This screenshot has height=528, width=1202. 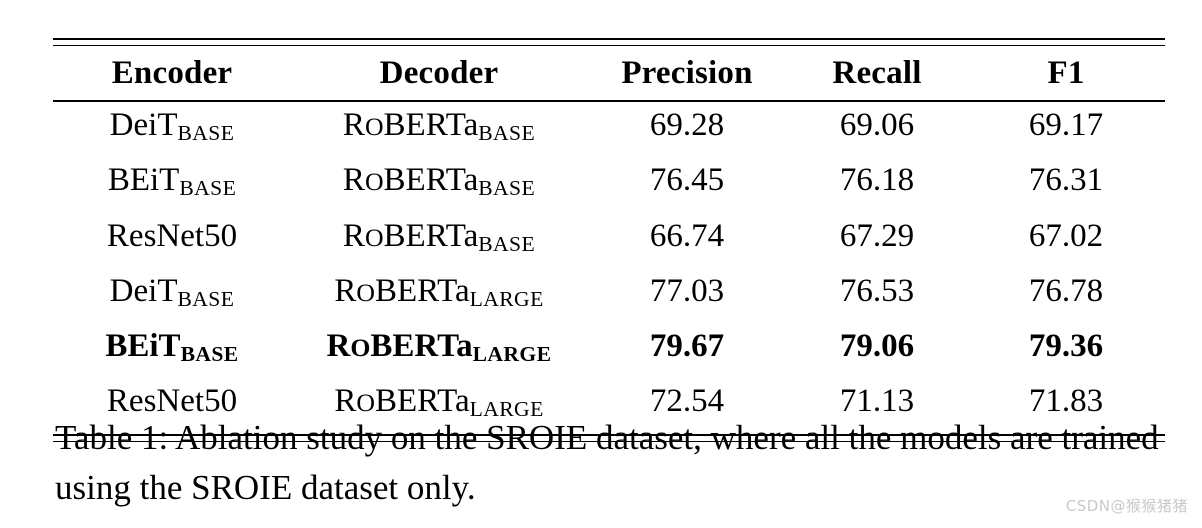 What do you see at coordinates (687, 125) in the screenshot?
I see `cell-precision: 69.28` at bounding box center [687, 125].